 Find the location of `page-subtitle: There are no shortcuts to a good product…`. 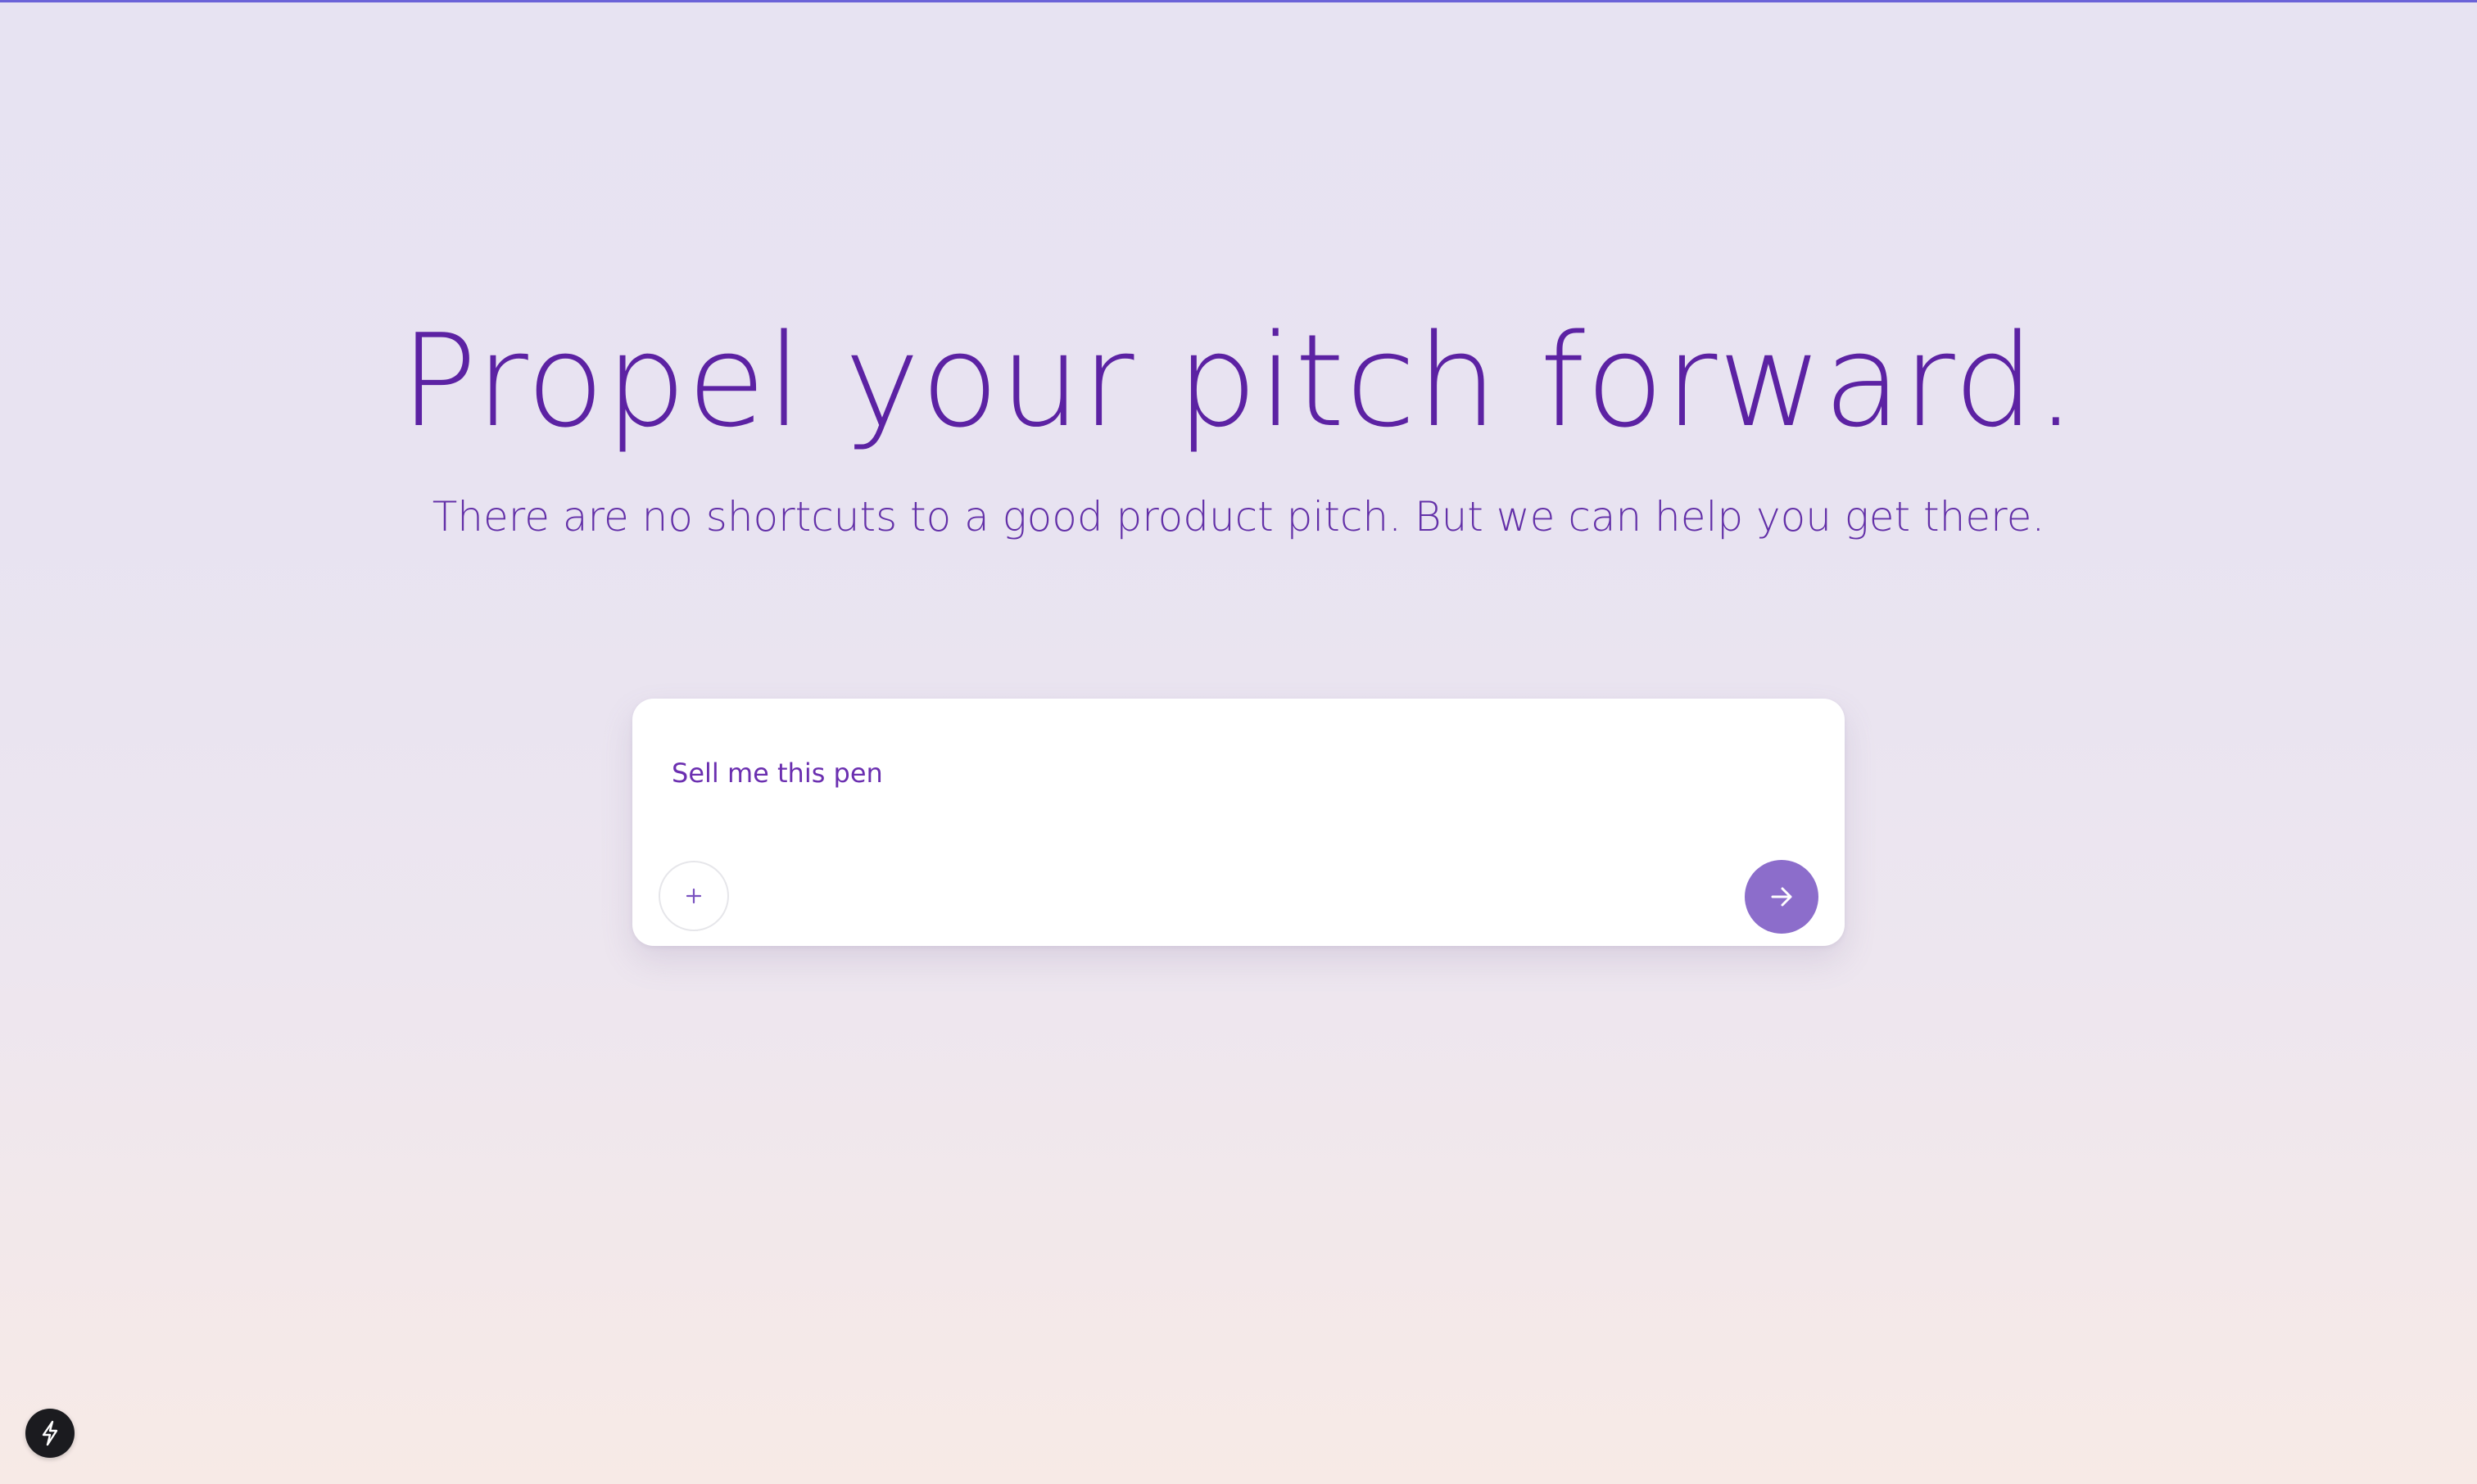

page-subtitle: There are no shortcuts to a good product… is located at coordinates (1238, 517).